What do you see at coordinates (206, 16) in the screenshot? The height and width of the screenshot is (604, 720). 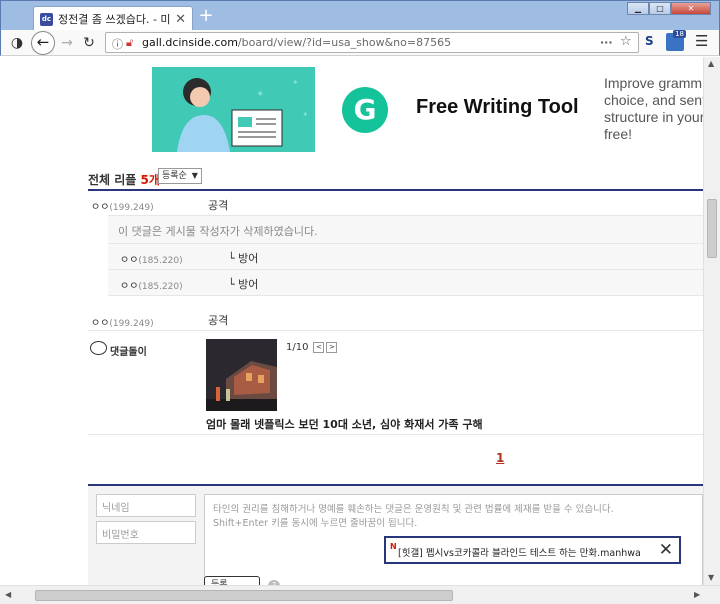 I see `new-tab-button: +` at bounding box center [206, 16].